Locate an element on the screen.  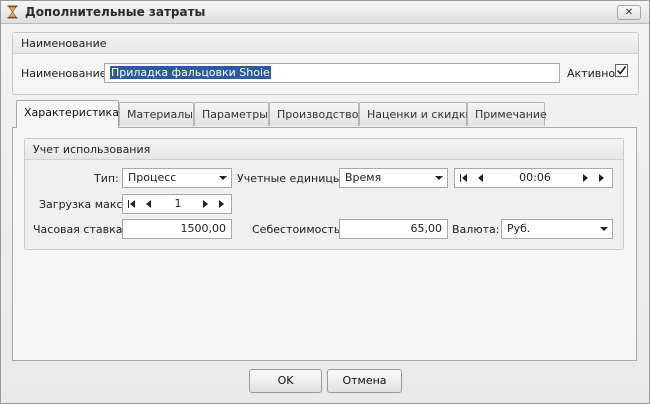
currency-select-value: Руб. is located at coordinates (519, 228).